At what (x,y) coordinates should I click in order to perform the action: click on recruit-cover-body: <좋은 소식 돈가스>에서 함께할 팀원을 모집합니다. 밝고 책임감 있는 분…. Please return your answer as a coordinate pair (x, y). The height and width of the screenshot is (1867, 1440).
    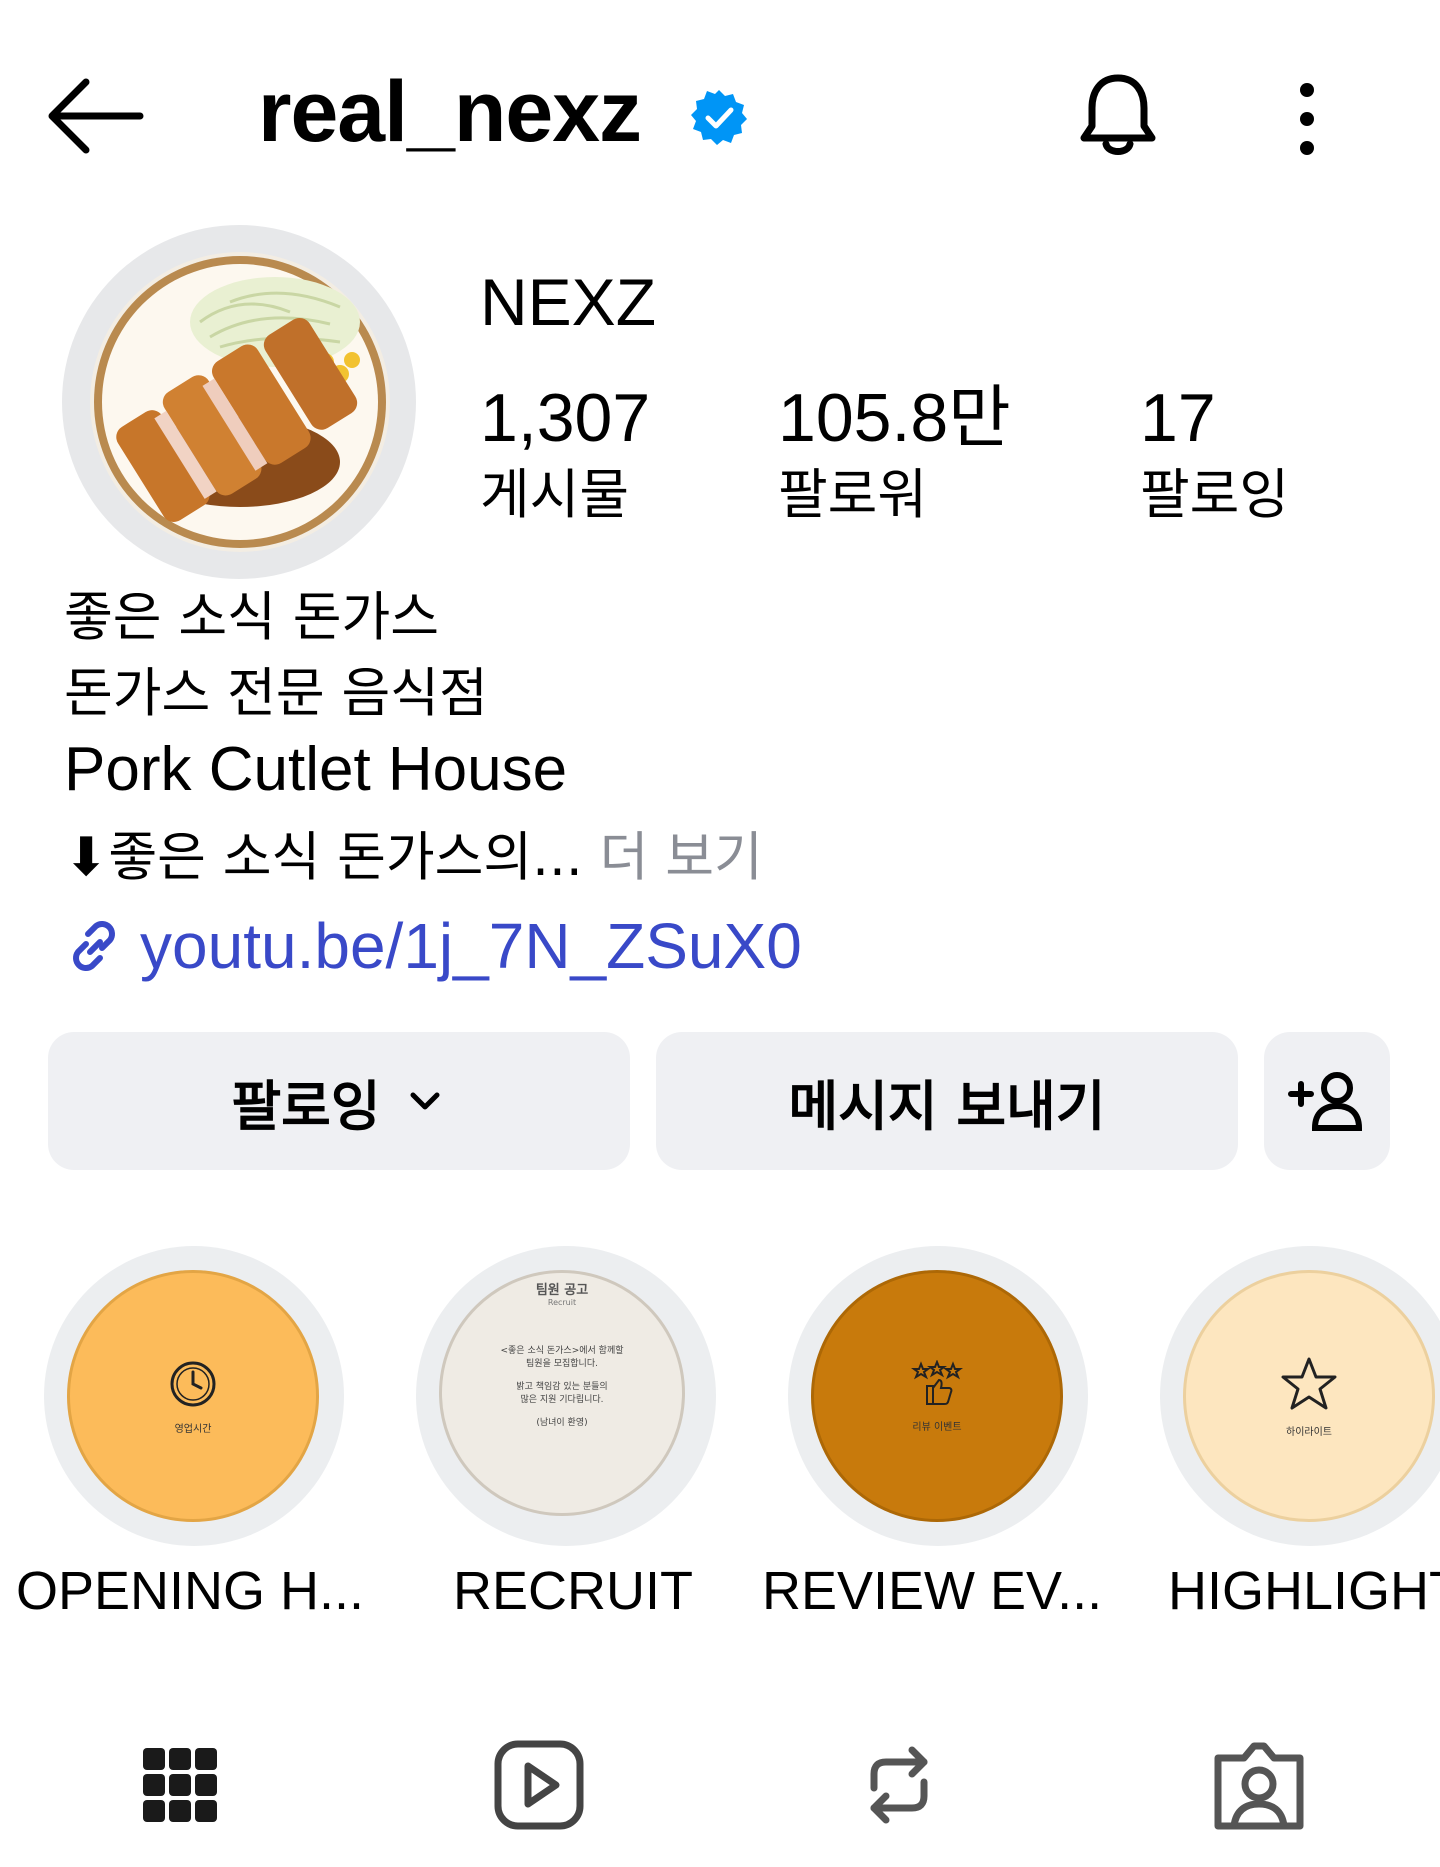
    Looking at the image, I should click on (561, 1387).